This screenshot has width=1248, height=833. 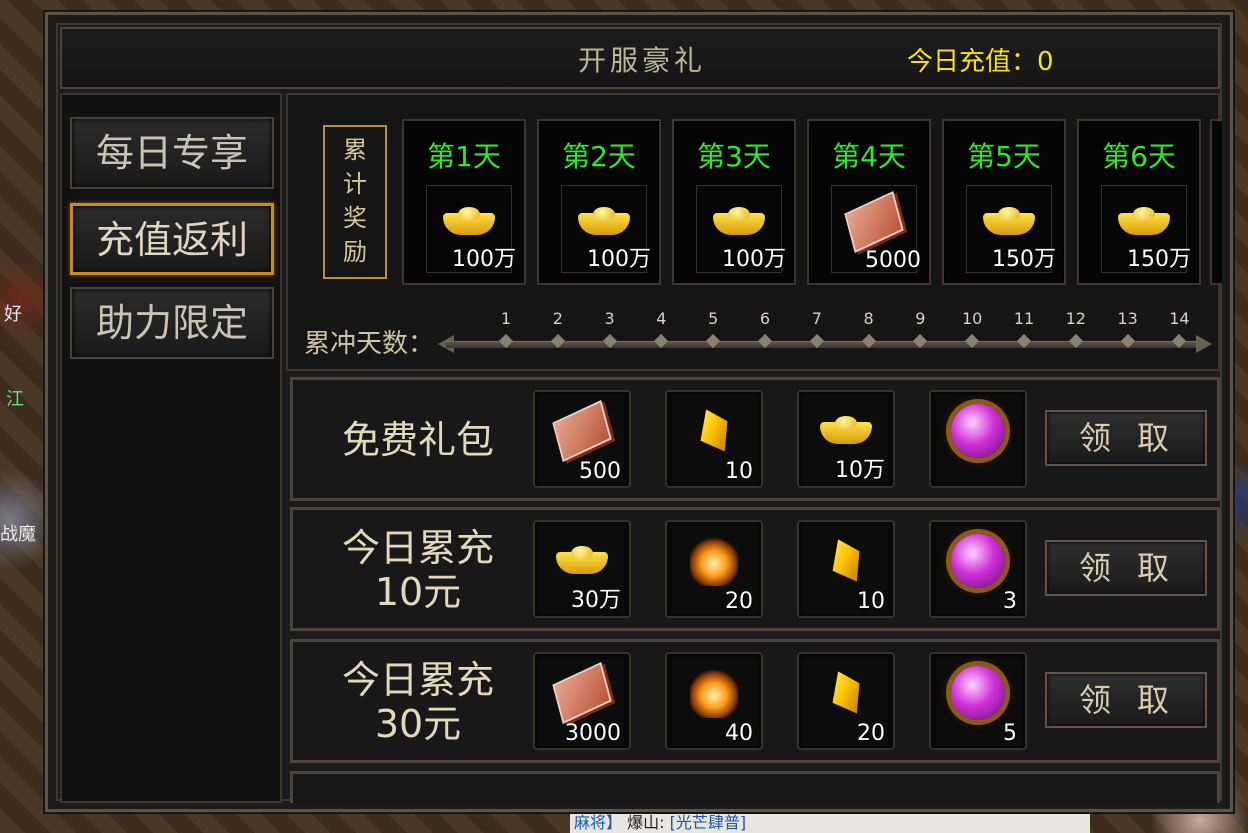 What do you see at coordinates (1139, 156) in the screenshot?
I see `day-label: 第6天` at bounding box center [1139, 156].